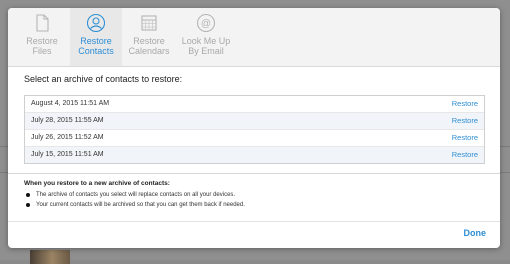 This screenshot has width=510, height=264. Describe the element at coordinates (42, 23) in the screenshot. I see `document-icon` at that location.